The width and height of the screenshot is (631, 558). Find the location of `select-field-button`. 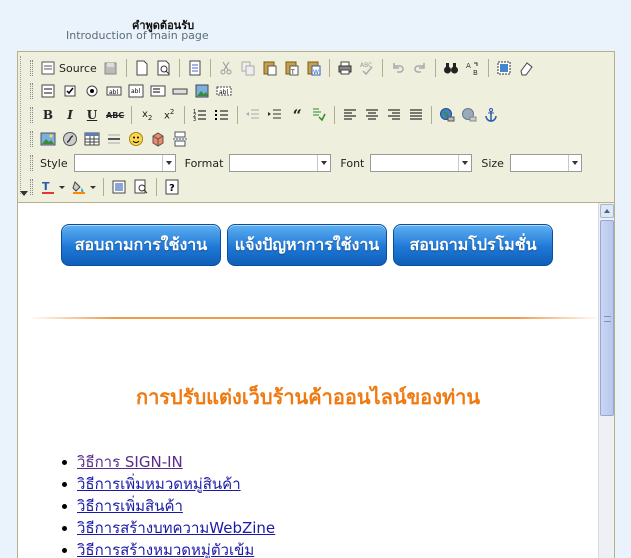

select-field-button is located at coordinates (158, 91).